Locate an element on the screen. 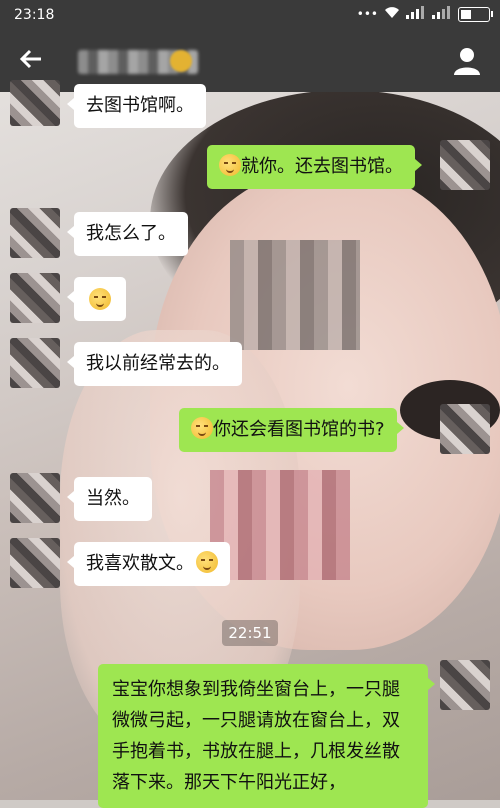  message-text: 我以前经常去的。 is located at coordinates (158, 363).